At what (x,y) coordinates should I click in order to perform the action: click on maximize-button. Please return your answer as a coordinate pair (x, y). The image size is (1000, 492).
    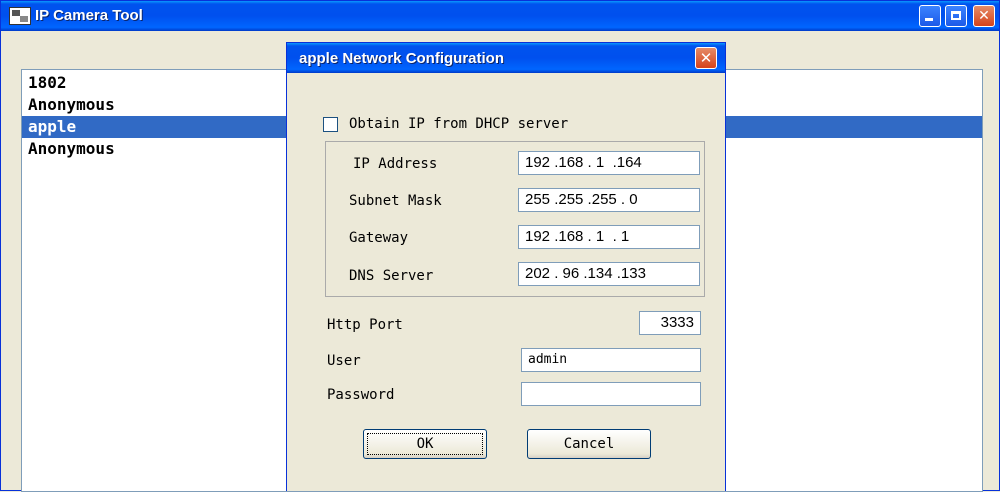
    Looking at the image, I should click on (956, 16).